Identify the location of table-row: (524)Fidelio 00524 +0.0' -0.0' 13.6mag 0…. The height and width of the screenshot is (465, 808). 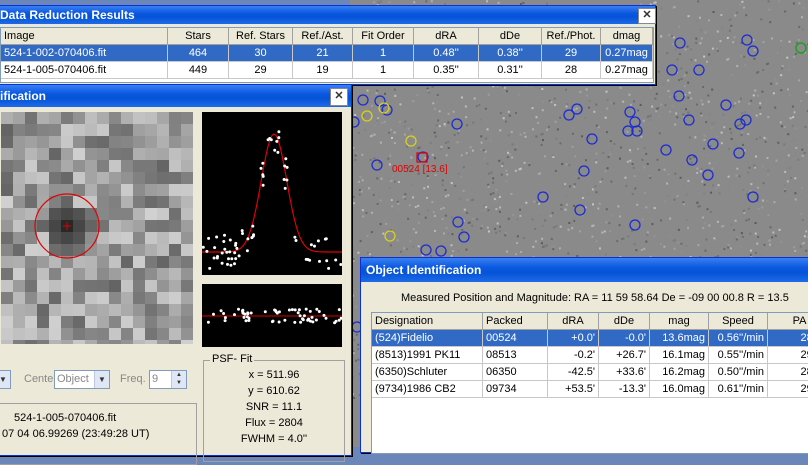
(590, 338).